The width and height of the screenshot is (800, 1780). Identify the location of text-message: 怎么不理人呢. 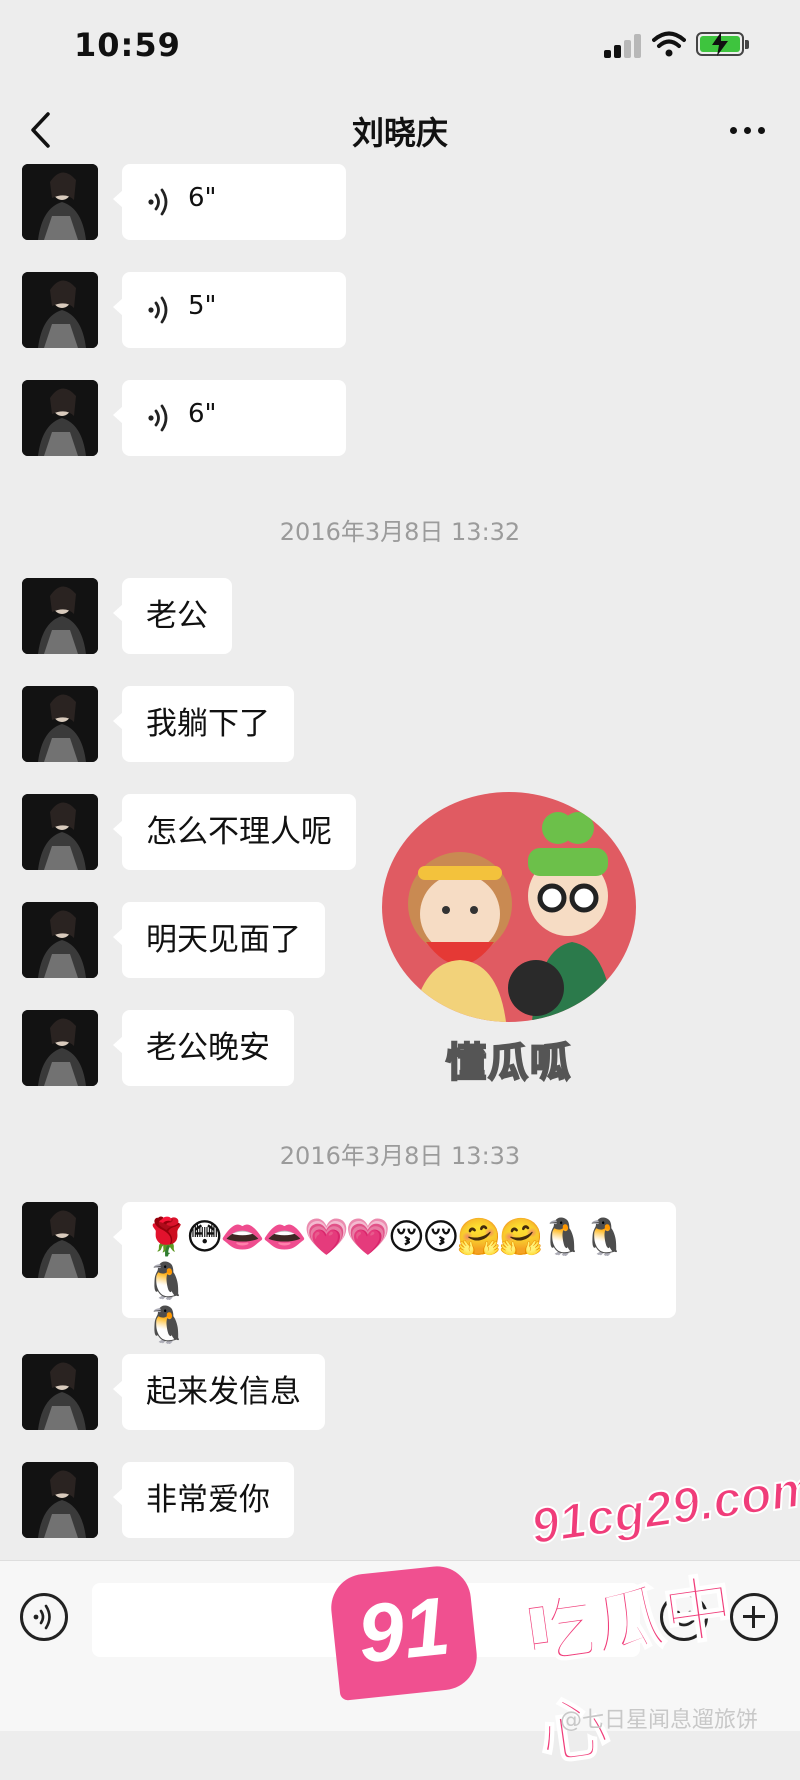
(234, 832).